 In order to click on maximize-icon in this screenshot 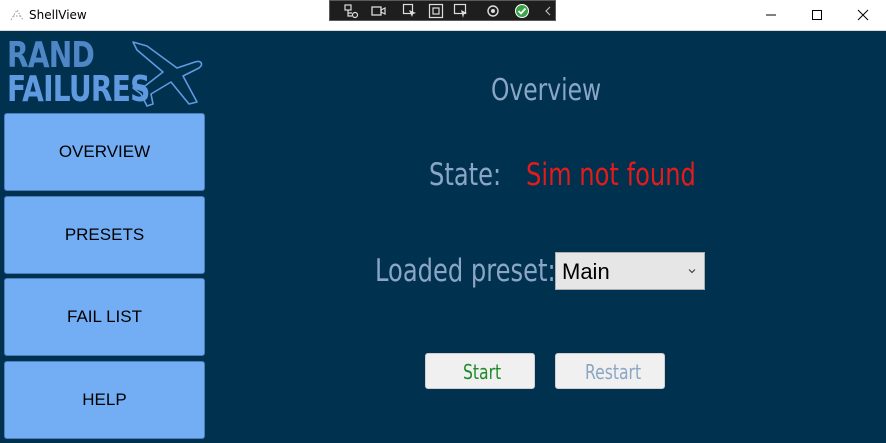, I will do `click(817, 15)`.